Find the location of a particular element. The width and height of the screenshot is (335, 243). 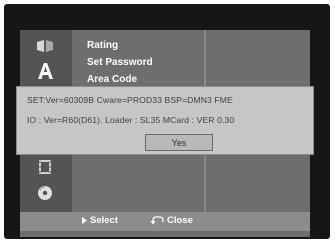

menu-item-rating: Rating is located at coordinates (120, 45).